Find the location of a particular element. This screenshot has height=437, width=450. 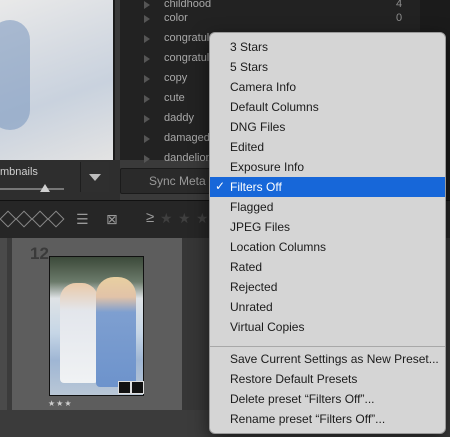

menu-item-camera-info: Camera Info is located at coordinates (327, 87).